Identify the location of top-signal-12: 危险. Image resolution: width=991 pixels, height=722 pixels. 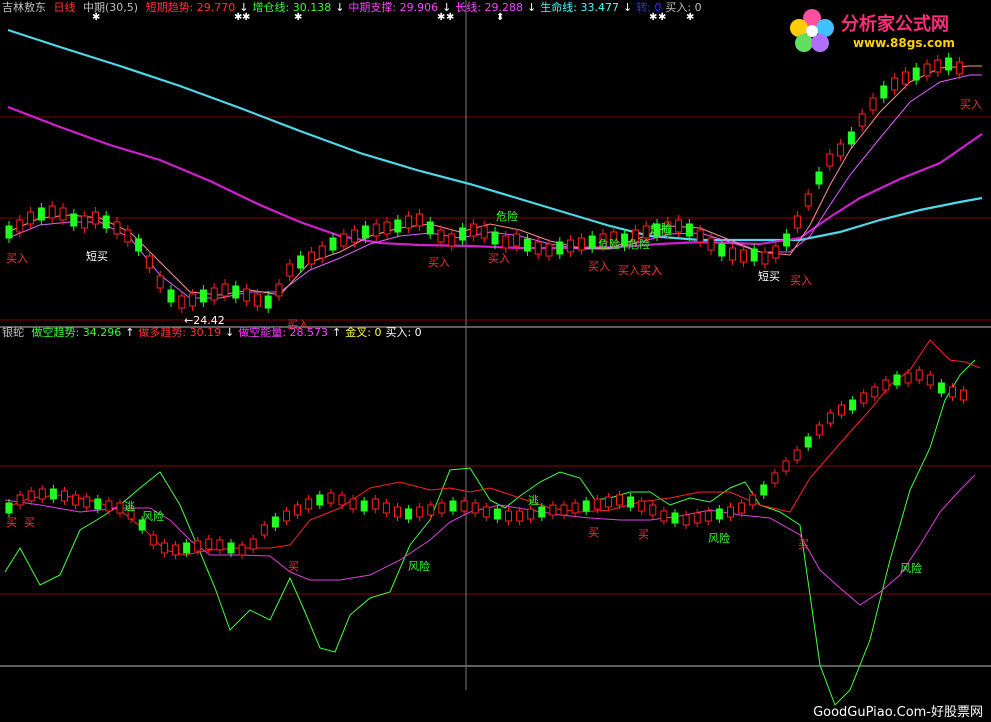
(661, 230).